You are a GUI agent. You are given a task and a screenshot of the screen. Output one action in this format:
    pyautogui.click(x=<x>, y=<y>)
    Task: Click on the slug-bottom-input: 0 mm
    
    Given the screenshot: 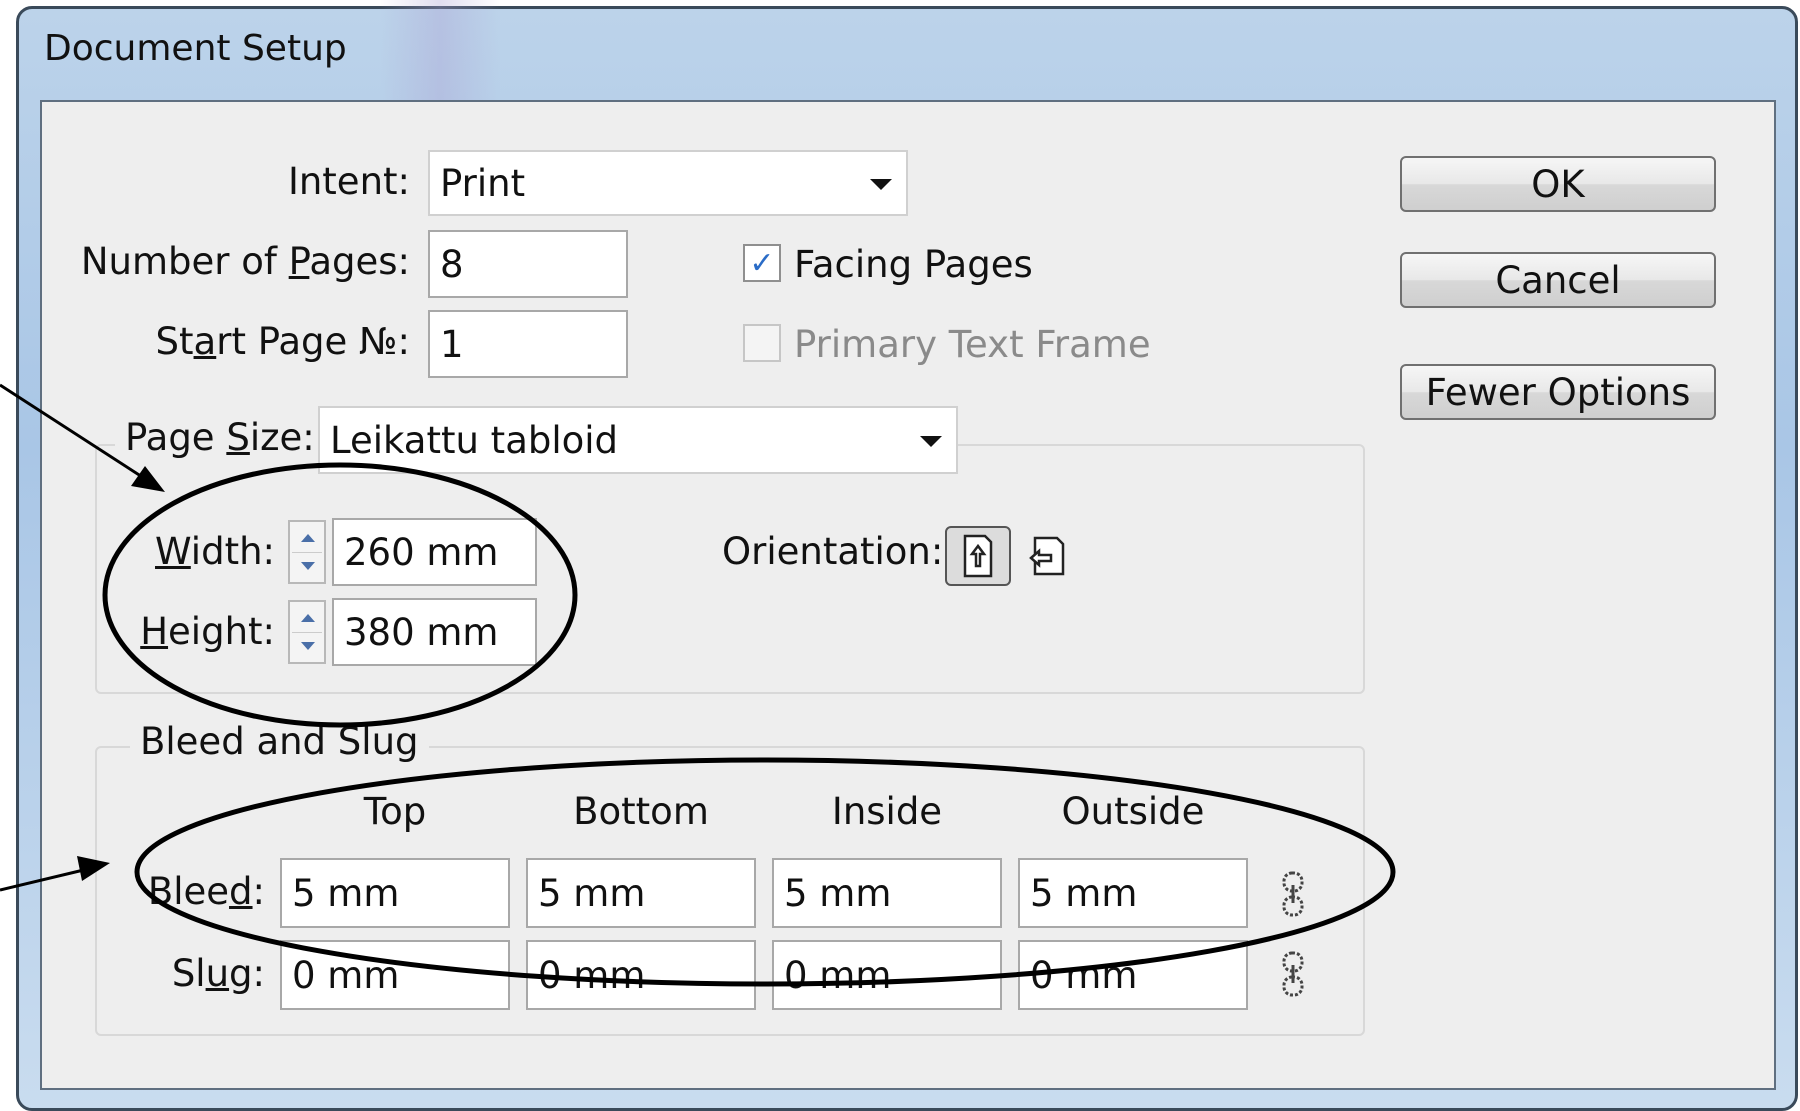 What is the action you would take?
    pyautogui.click(x=641, y=975)
    